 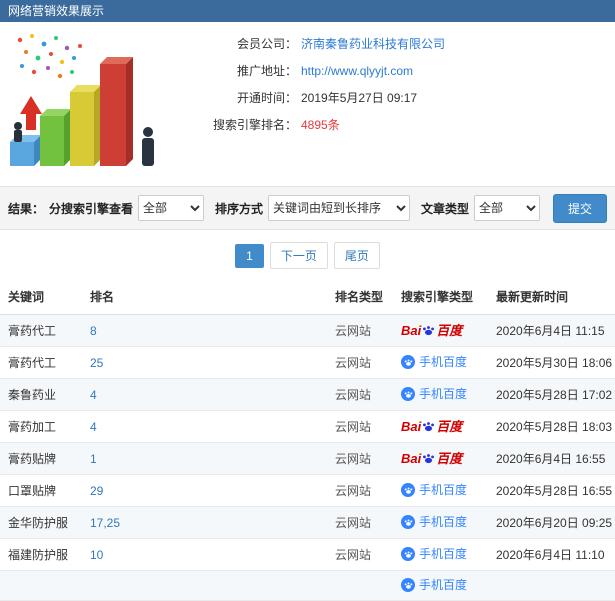 What do you see at coordinates (357, 71) in the screenshot?
I see `info-value: http://www.qlyyjt.com` at bounding box center [357, 71].